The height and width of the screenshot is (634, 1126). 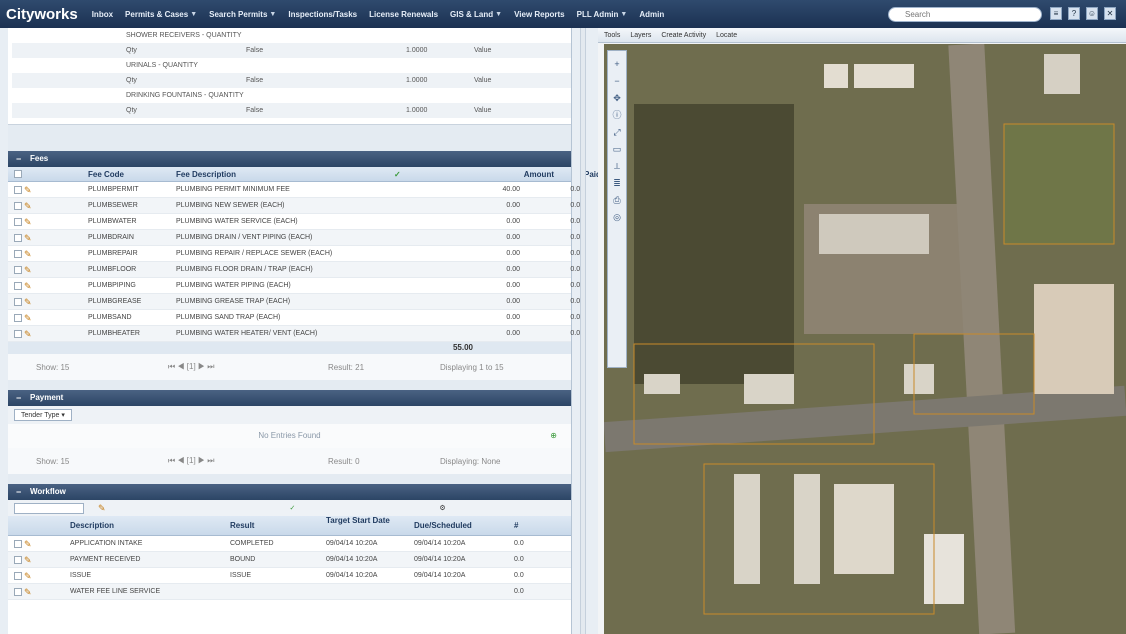 I want to click on nav-item-label: Admin, so click(x=652, y=14).